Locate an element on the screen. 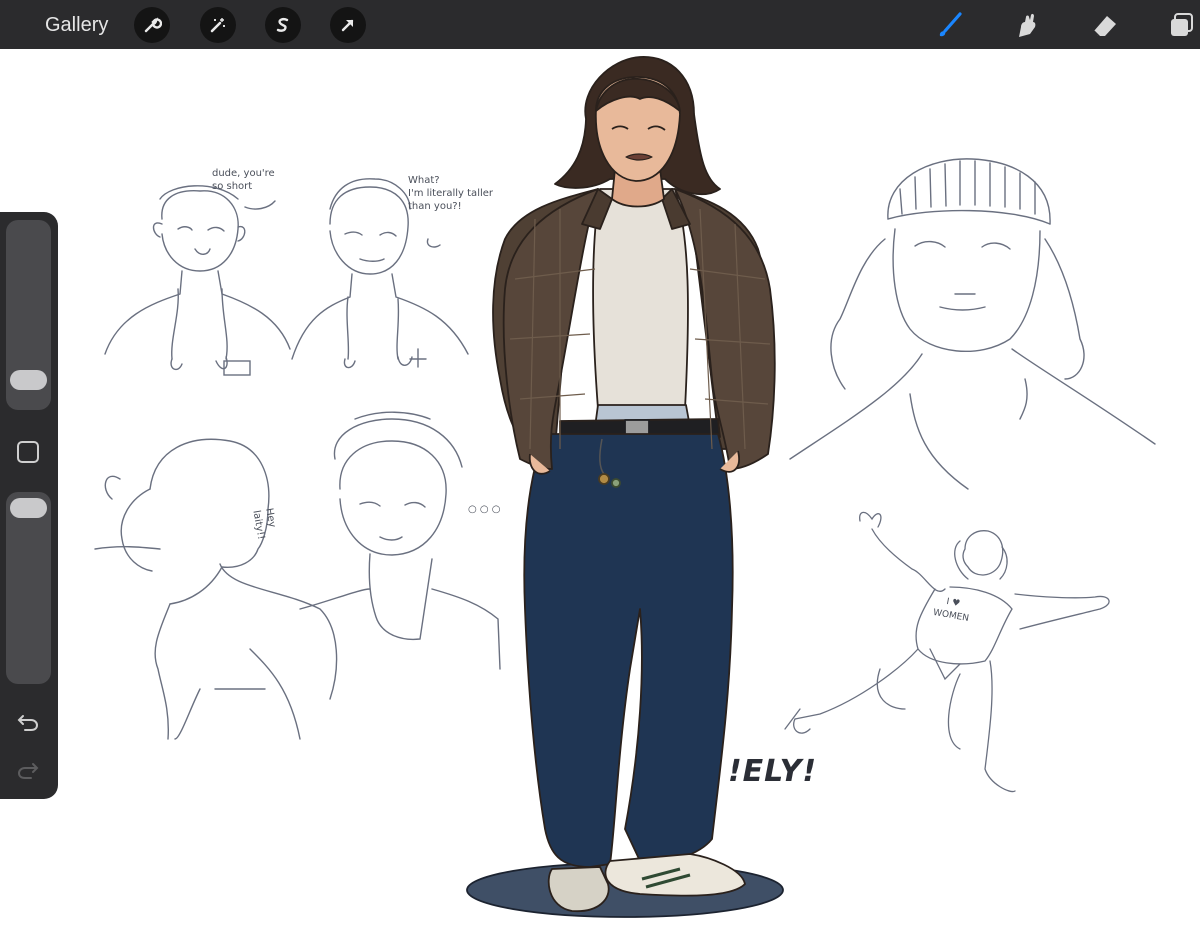 The image size is (1200, 928). sketch-group-bottom-left is located at coordinates (297, 575).